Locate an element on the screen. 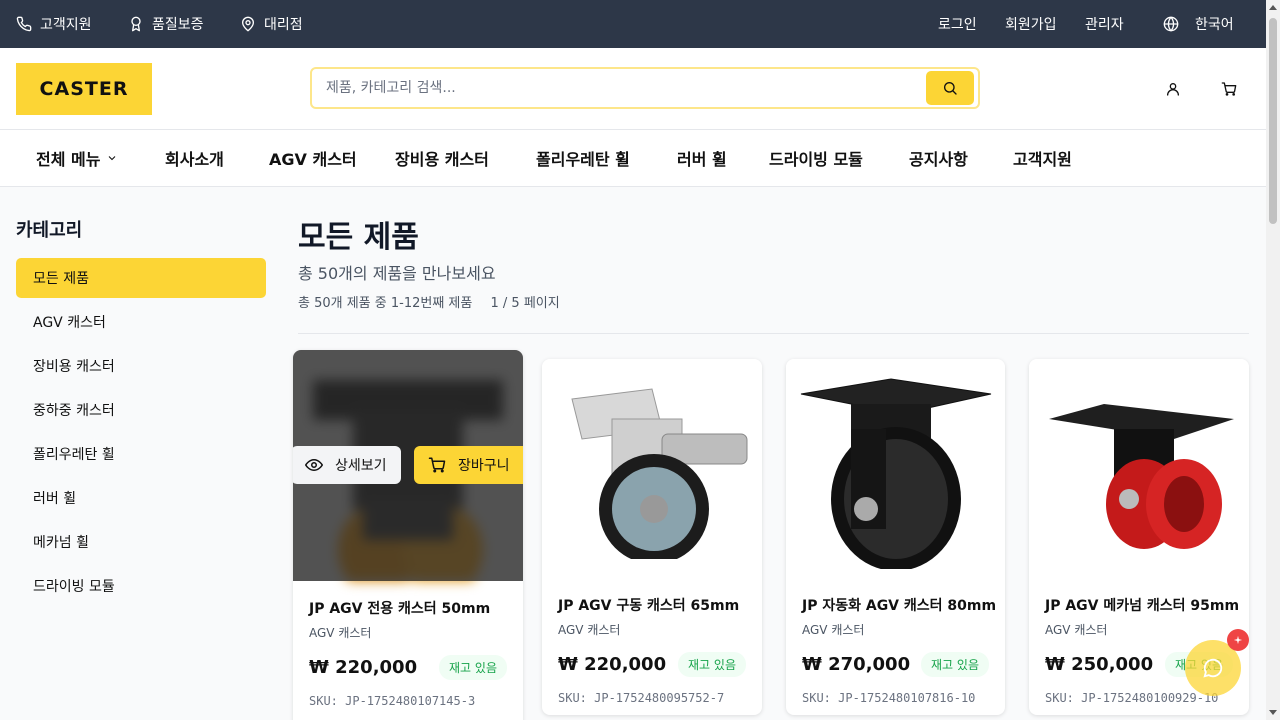 This screenshot has width=1280, height=720. chat-notification-badge is located at coordinates (1238, 640).